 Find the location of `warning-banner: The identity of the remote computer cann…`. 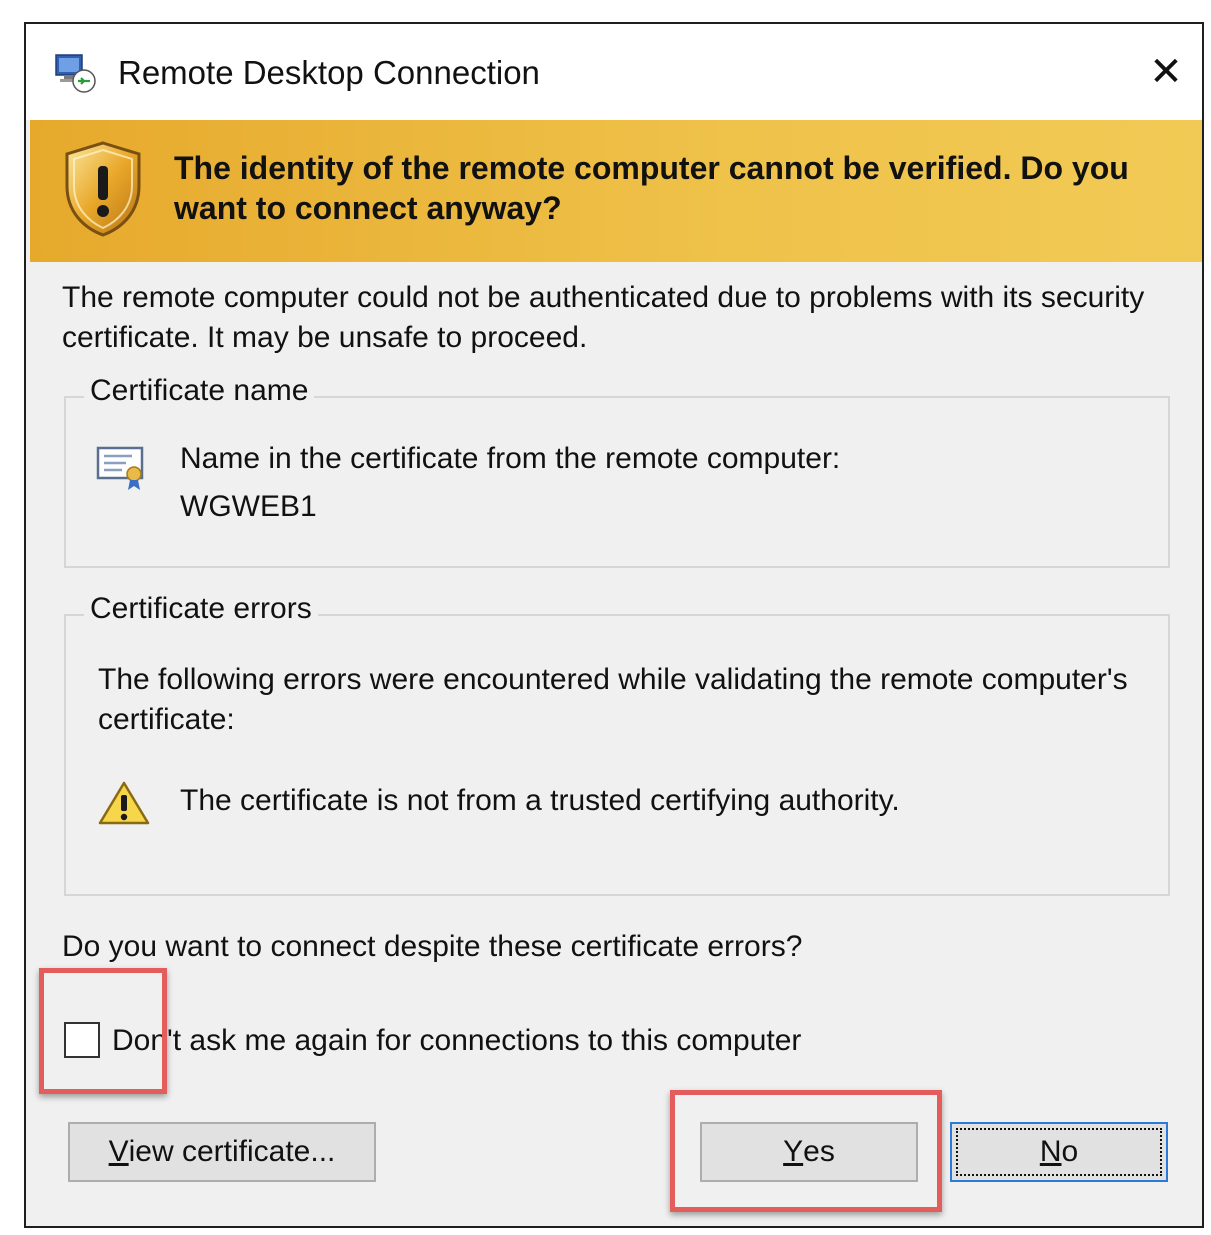

warning-banner: The identity of the remote computer cann… is located at coordinates (616, 191).